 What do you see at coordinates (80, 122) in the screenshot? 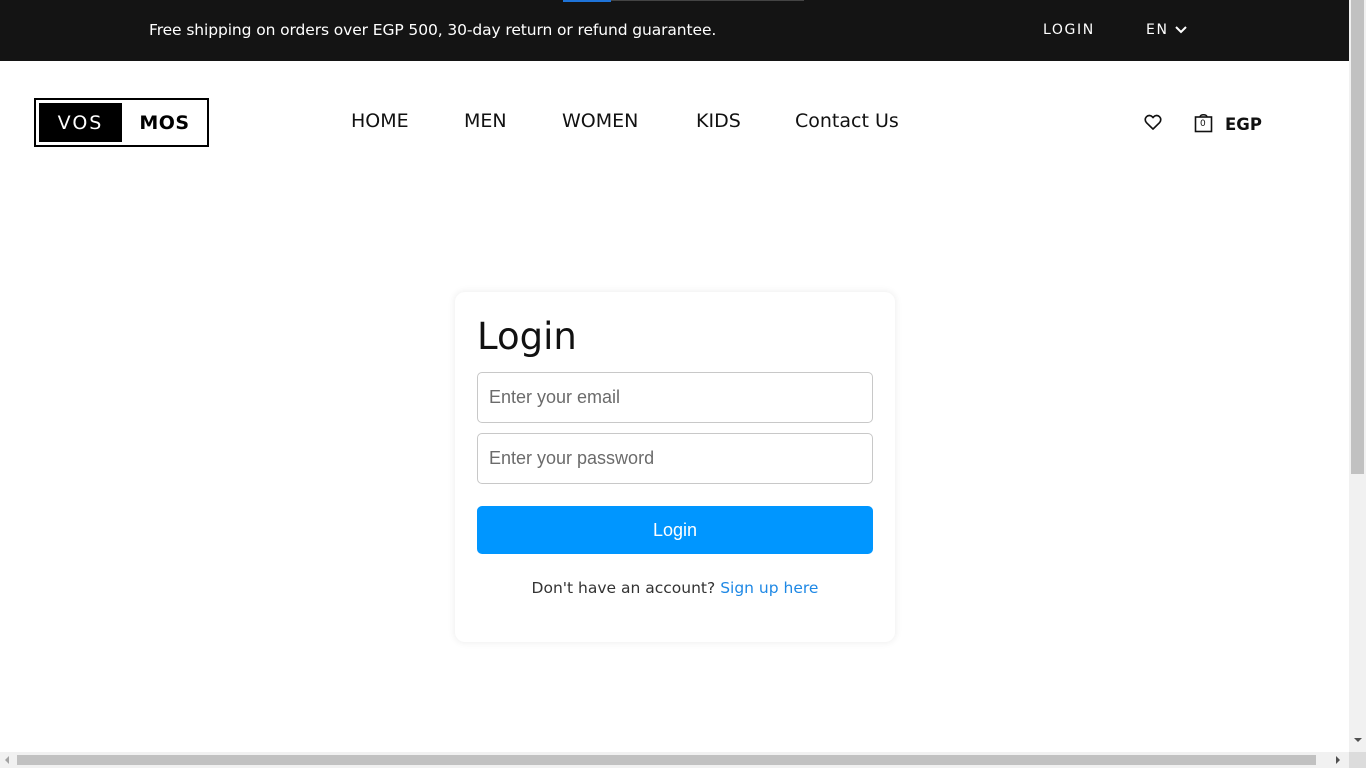
I see `logo-vos: VOS` at bounding box center [80, 122].